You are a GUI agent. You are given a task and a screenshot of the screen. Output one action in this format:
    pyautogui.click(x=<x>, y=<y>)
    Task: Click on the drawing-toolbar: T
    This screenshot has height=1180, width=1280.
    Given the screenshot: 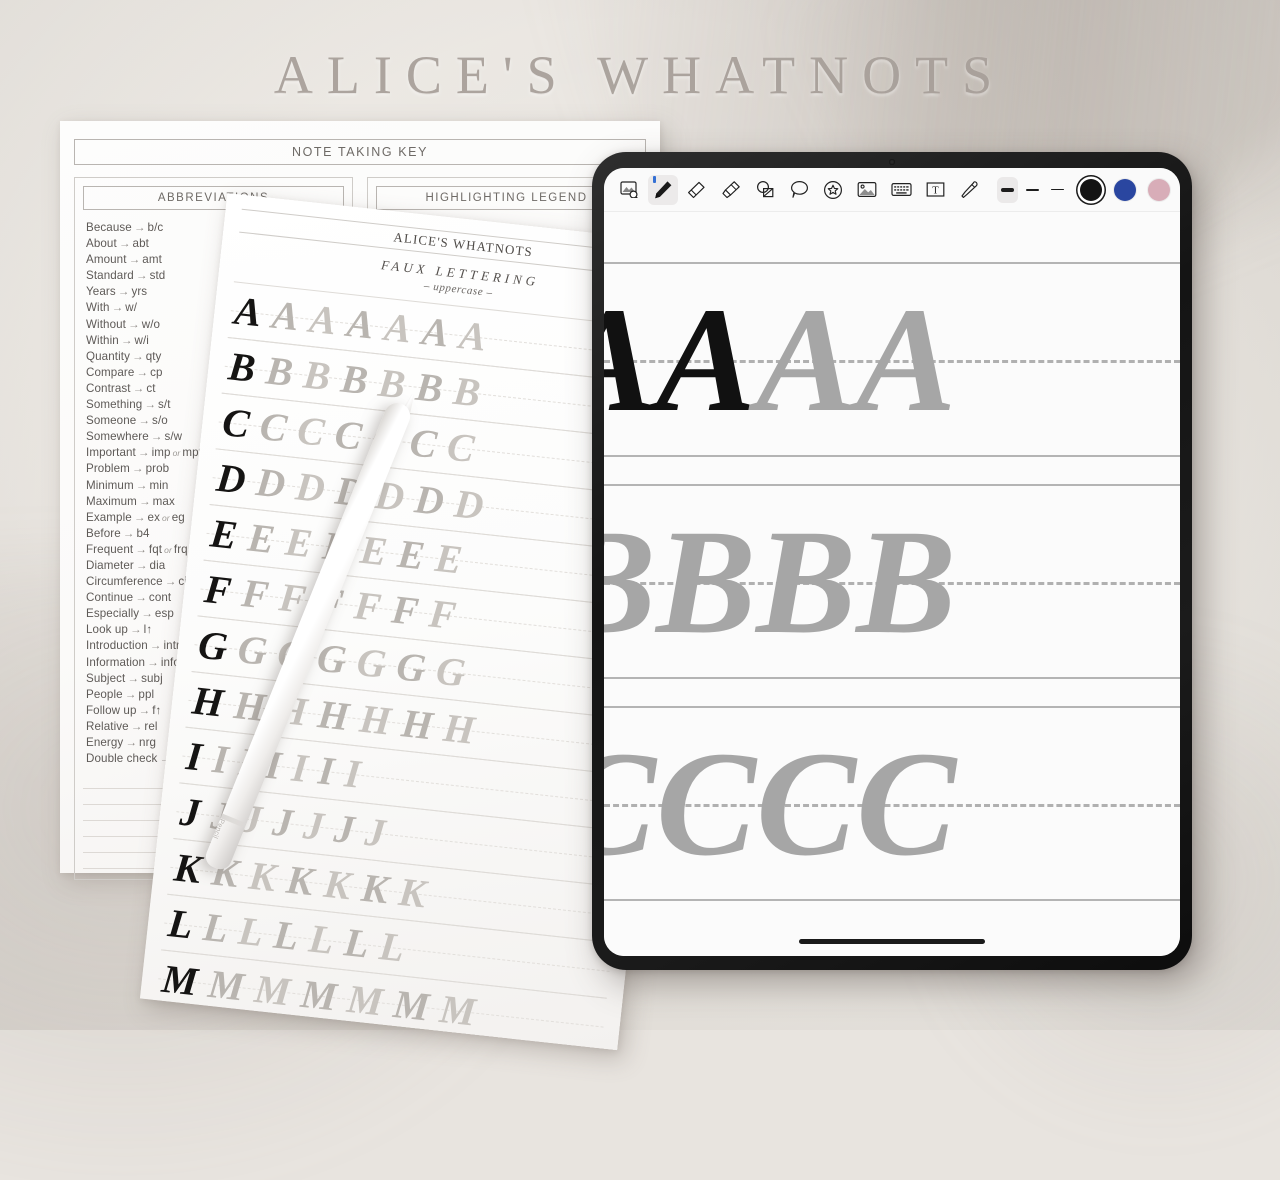 What is the action you would take?
    pyautogui.click(x=892, y=190)
    